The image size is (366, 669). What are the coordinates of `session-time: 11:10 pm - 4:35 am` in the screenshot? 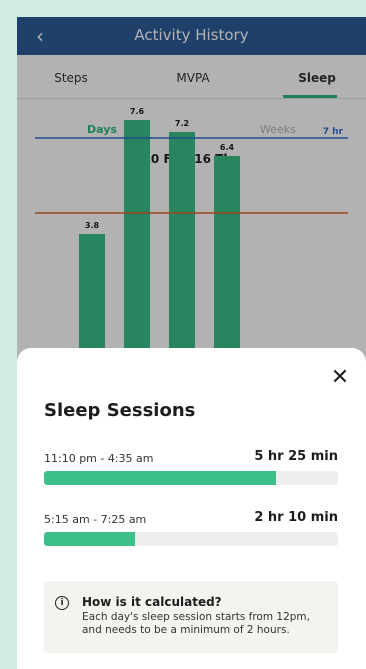 It's located at (99, 458).